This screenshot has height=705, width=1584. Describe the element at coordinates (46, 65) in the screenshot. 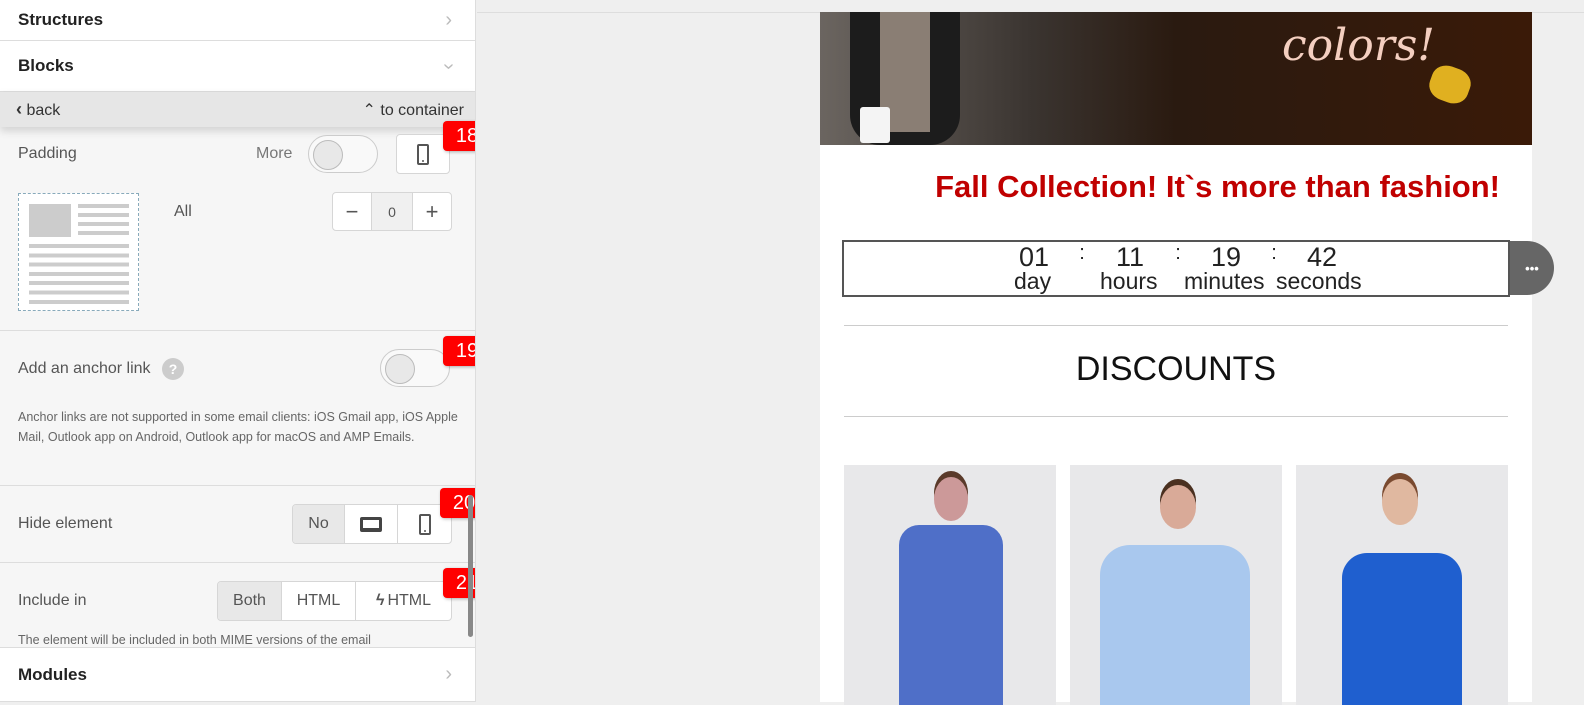

I see `blocks-label: Blocks` at that location.